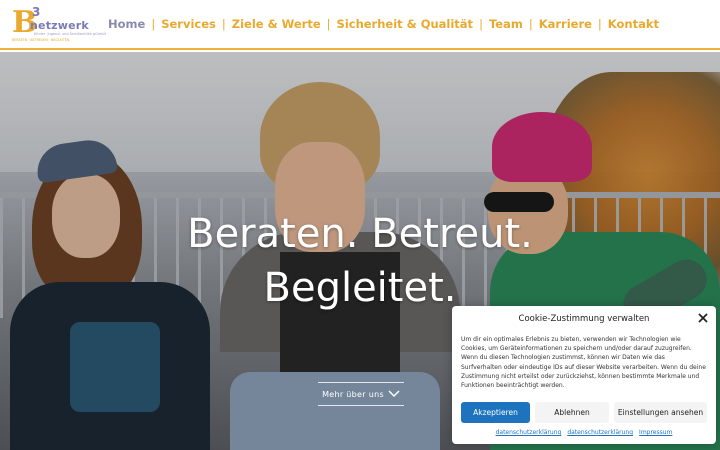  I want to click on more-about-us-label: Mehr über uns, so click(353, 394).